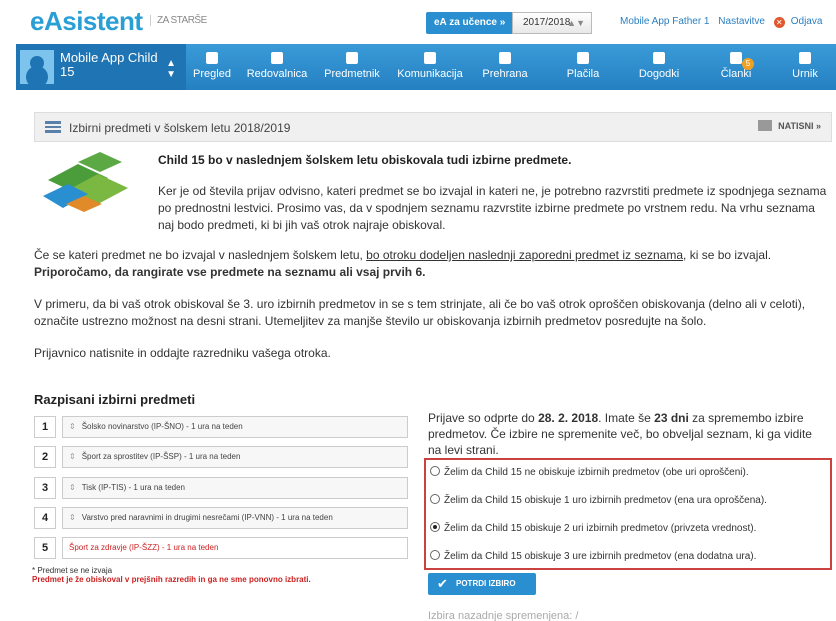 This screenshot has width=836, height=621. I want to click on child-name: Mobile App Child 15, so click(109, 64).